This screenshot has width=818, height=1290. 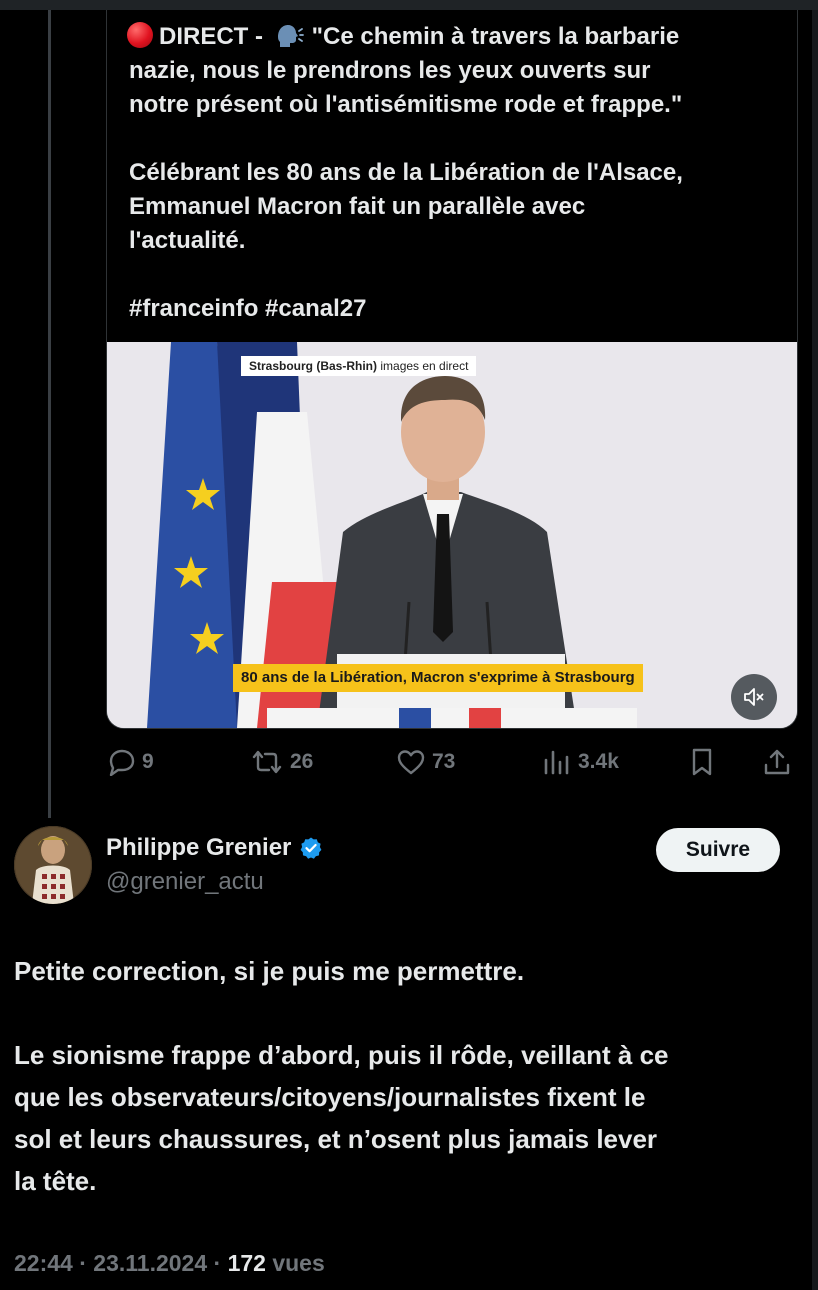 I want to click on bookmark-icon, so click(x=702, y=762).